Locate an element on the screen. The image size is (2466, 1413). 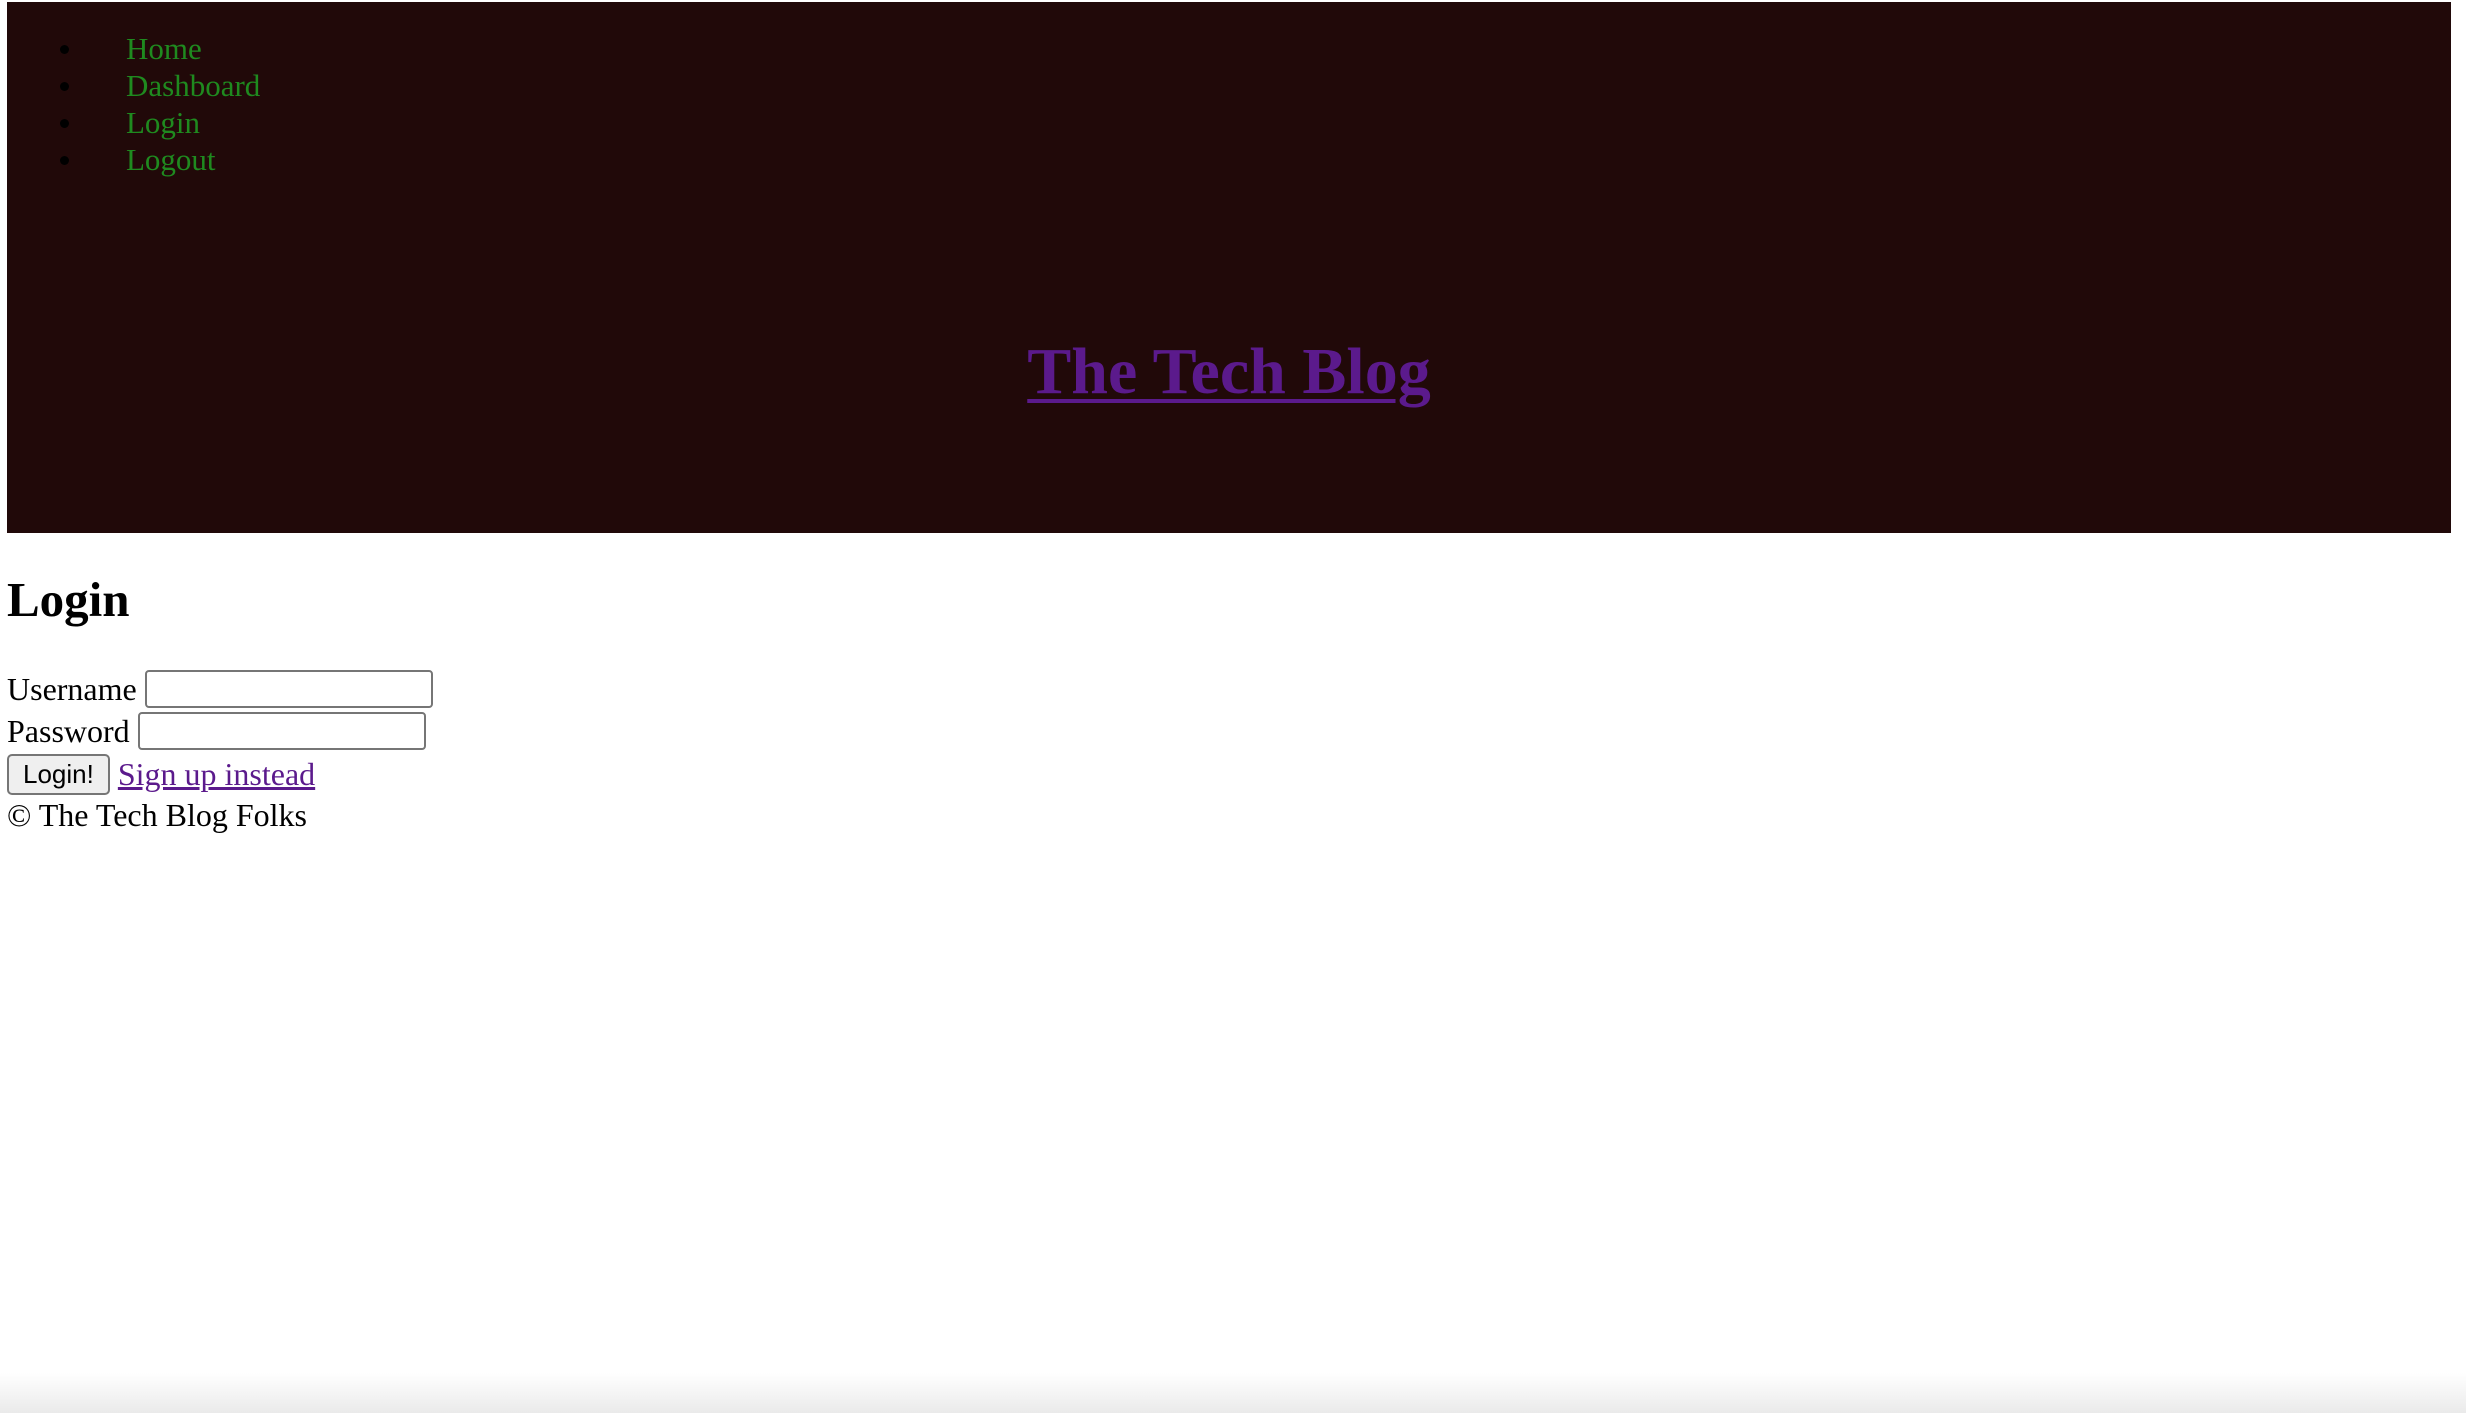
site-title-link: The Tech Blog is located at coordinates (1228, 371).